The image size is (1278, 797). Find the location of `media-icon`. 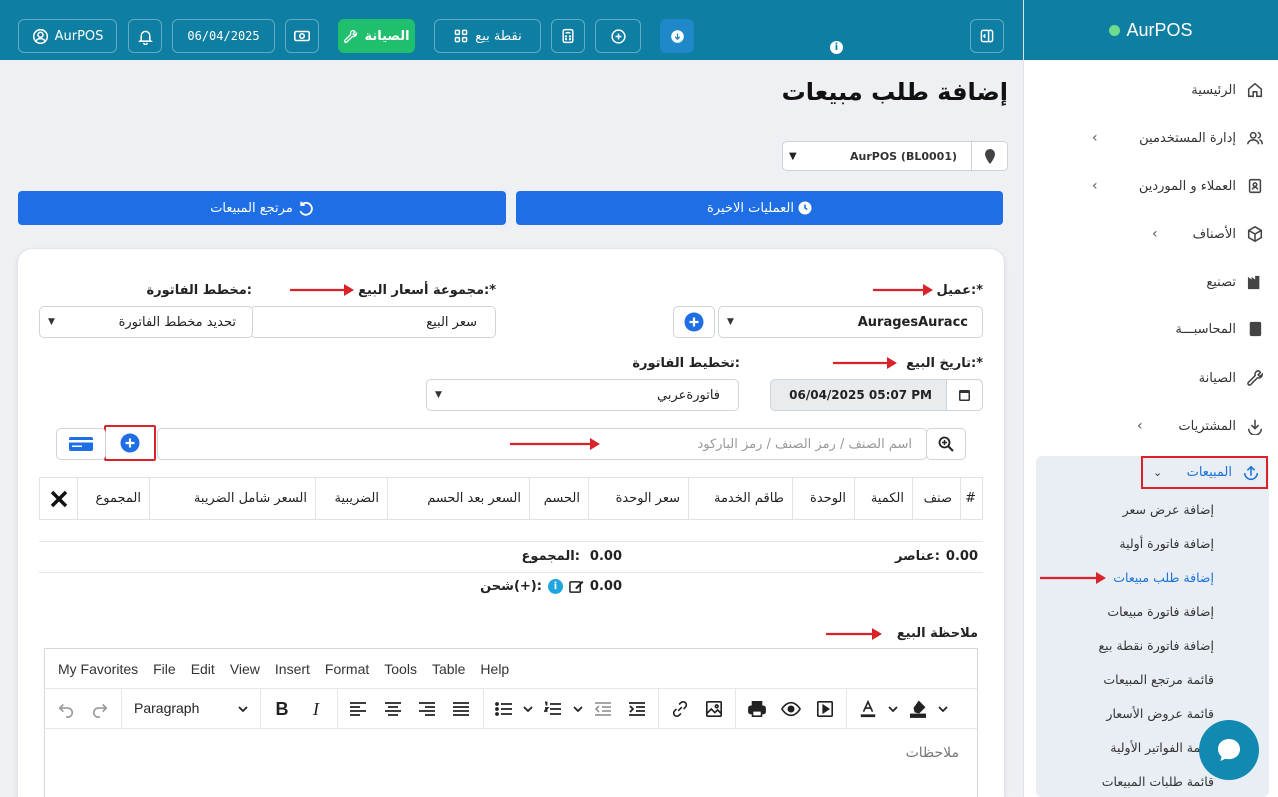

media-icon is located at coordinates (825, 709).